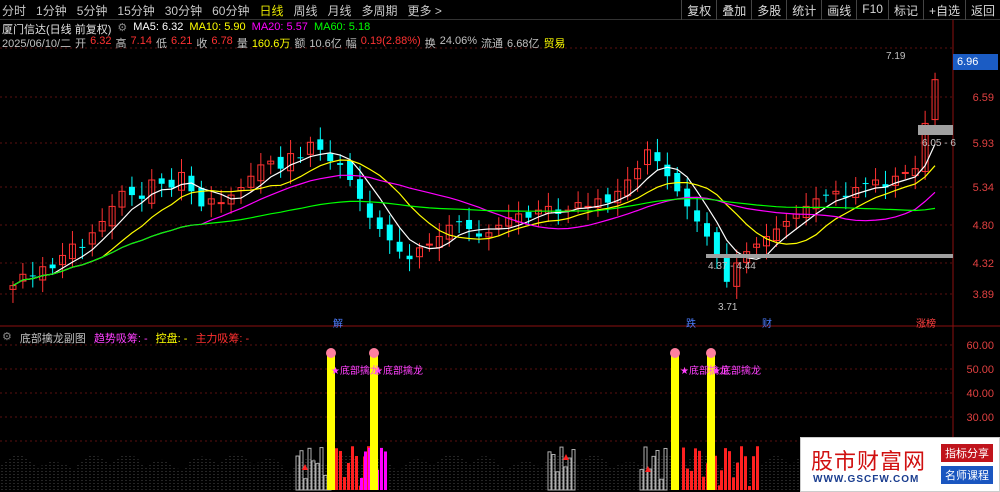  What do you see at coordinates (325, 44) in the screenshot?
I see `amt-value: 10.6亿` at bounding box center [325, 44].